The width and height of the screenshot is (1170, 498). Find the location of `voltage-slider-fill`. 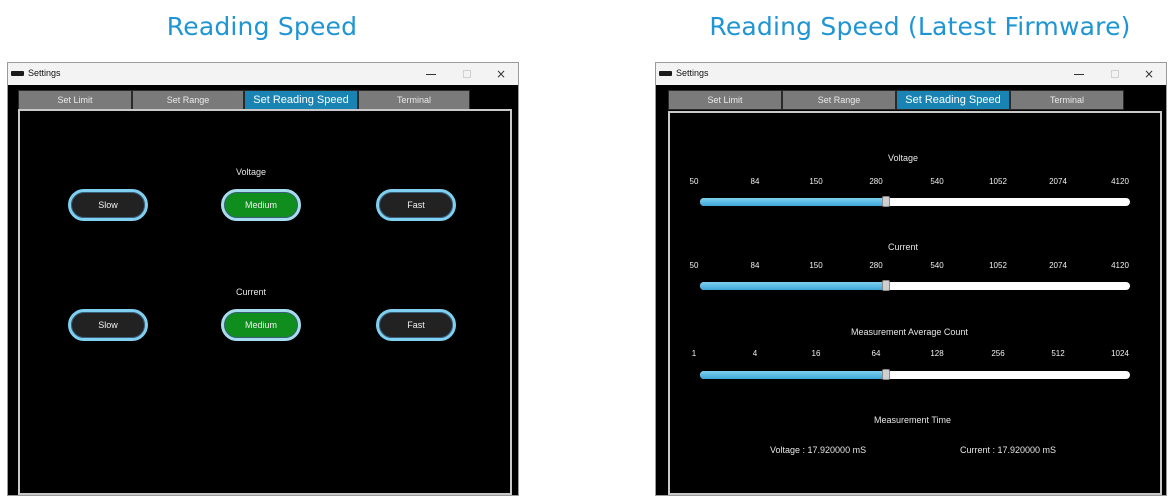

voltage-slider-fill is located at coordinates (793, 202).